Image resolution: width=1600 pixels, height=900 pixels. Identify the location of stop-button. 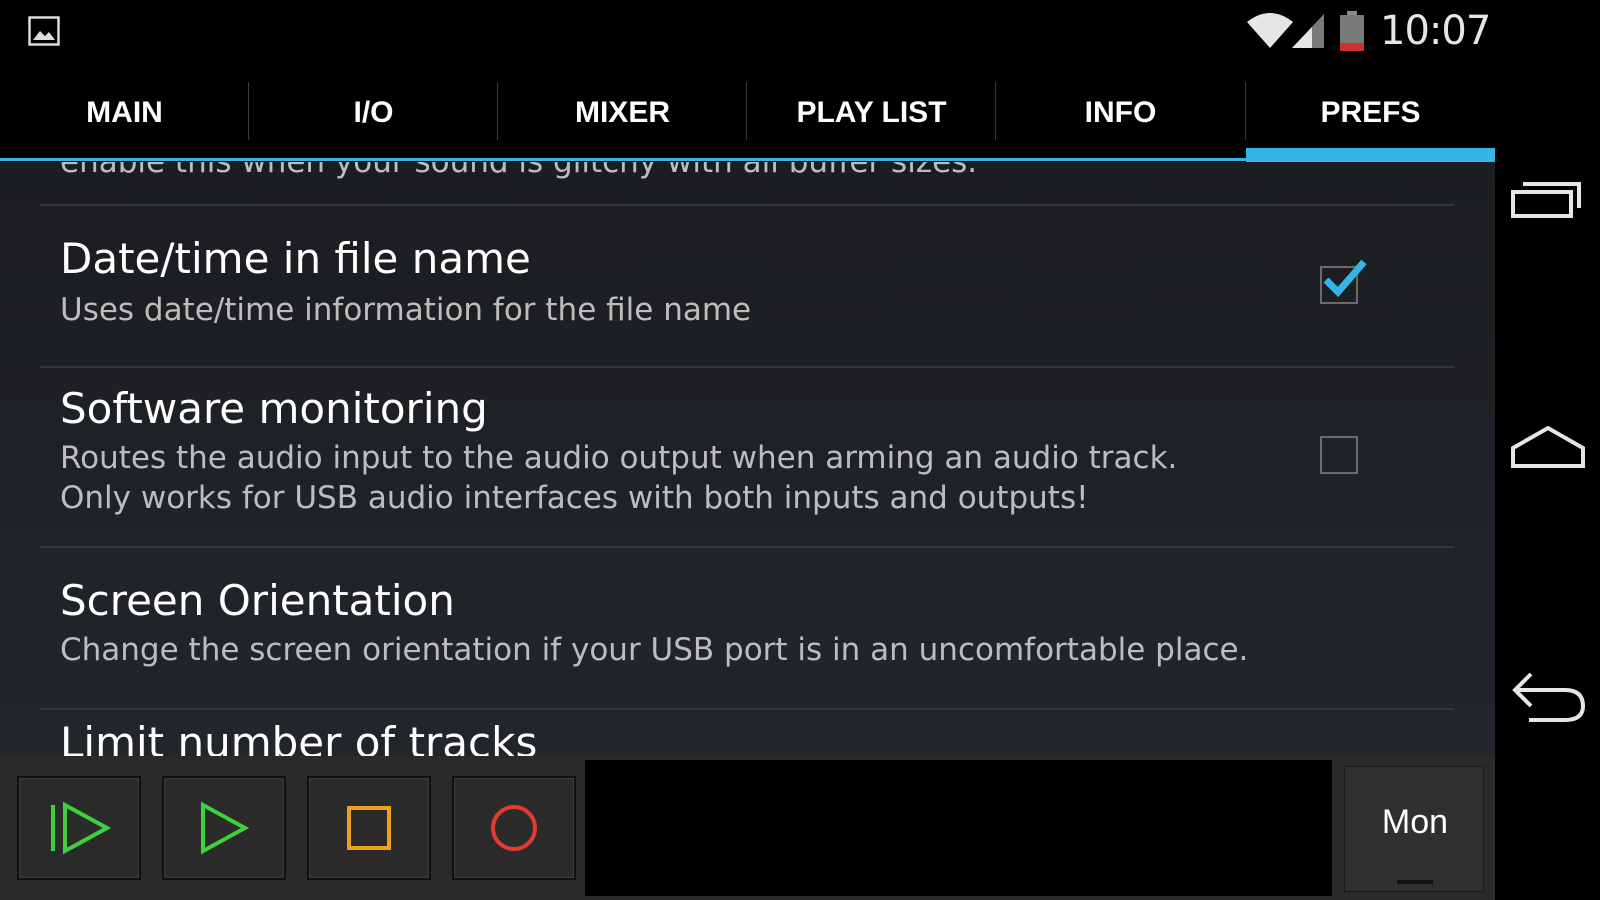
(369, 828).